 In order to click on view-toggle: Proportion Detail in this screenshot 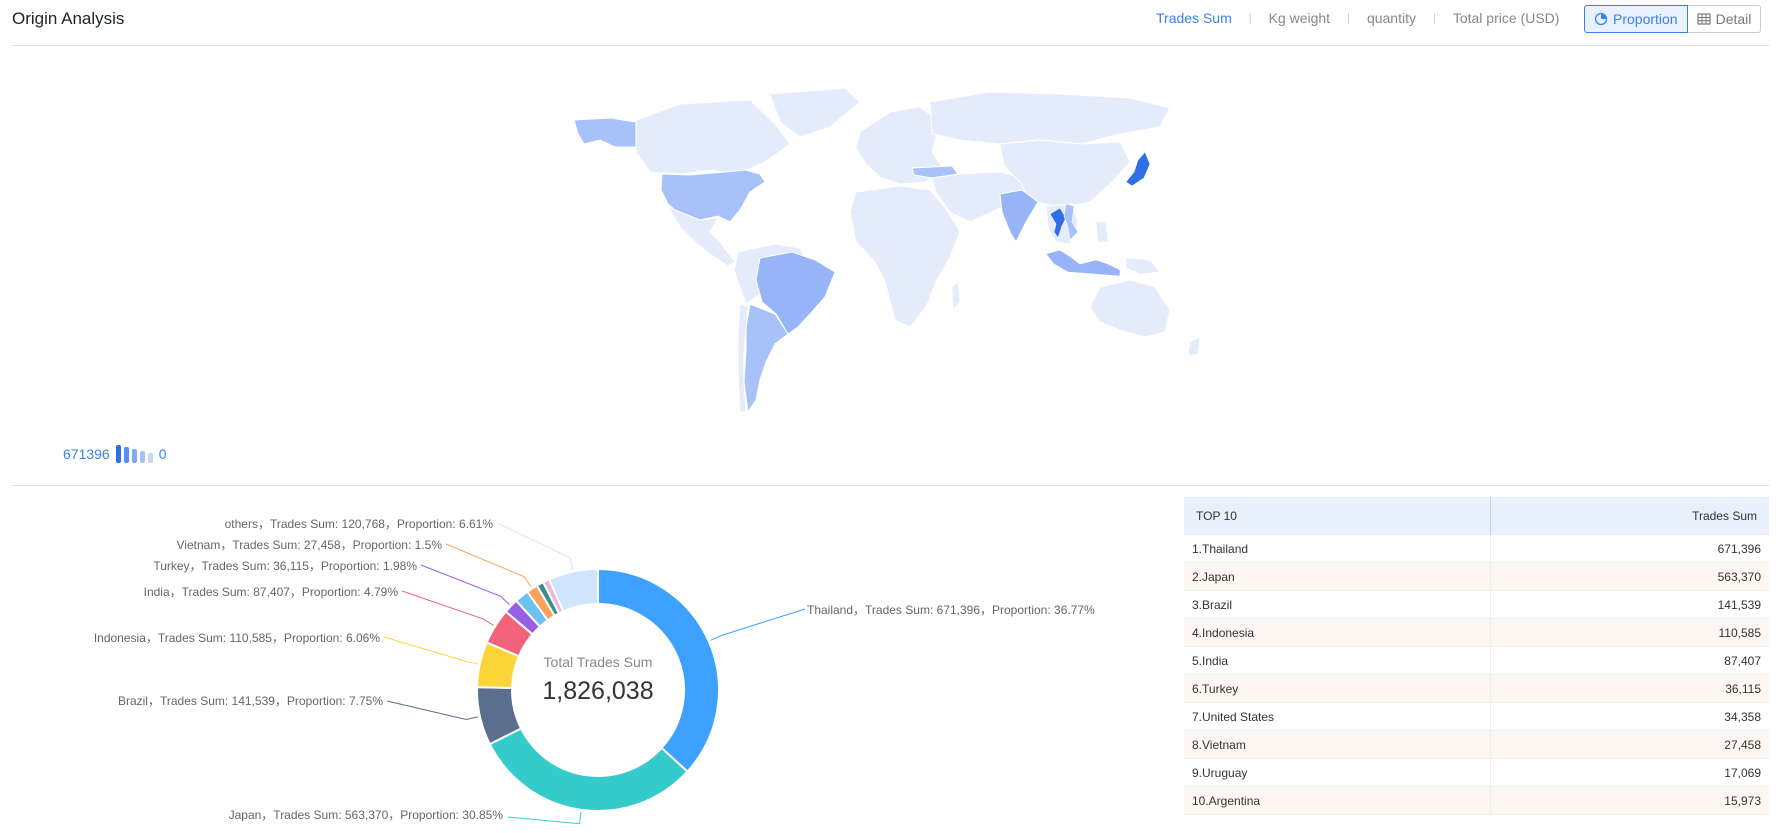, I will do `click(1673, 19)`.